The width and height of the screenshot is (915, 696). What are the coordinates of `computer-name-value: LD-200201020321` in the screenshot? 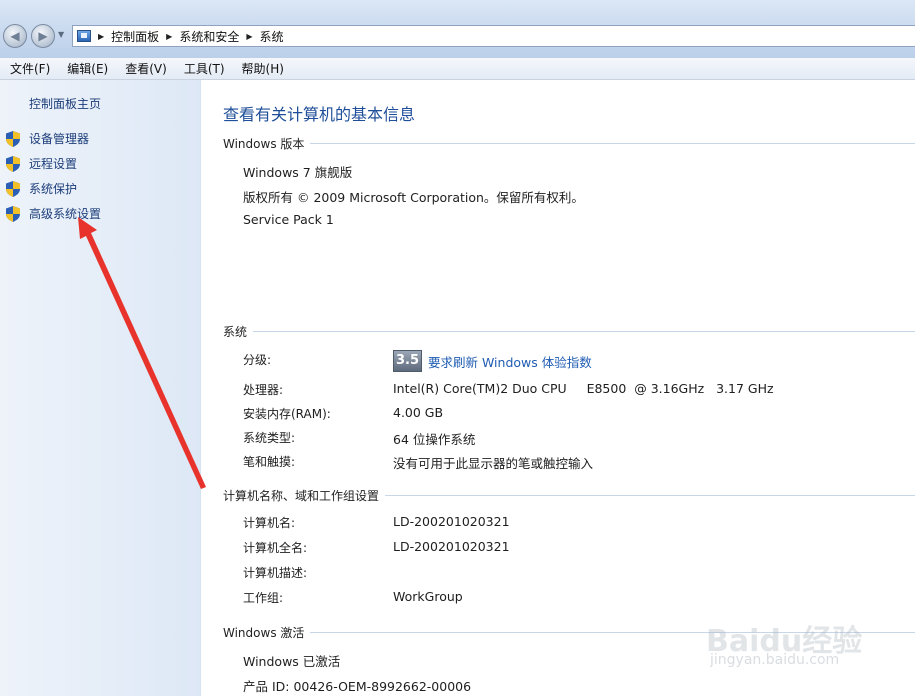 It's located at (451, 521).